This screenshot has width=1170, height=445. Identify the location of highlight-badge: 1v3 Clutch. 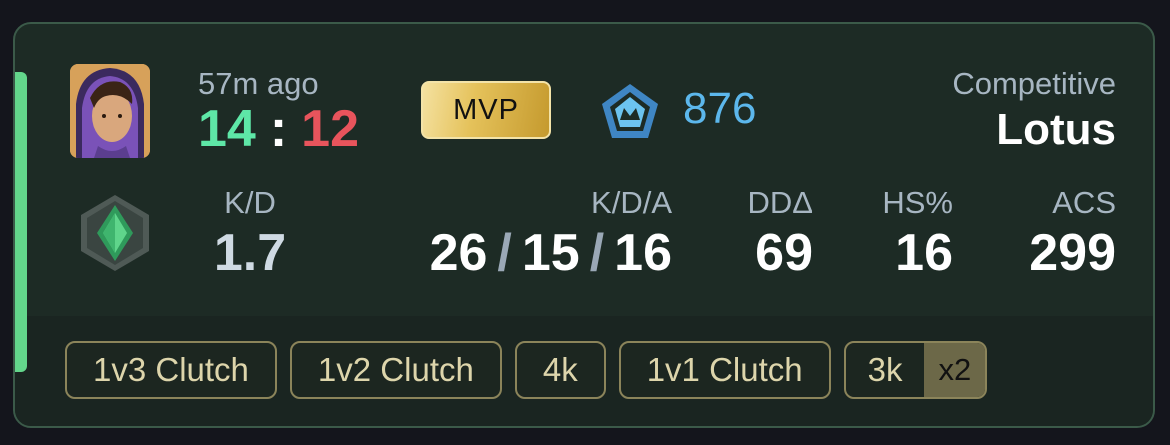
(171, 370).